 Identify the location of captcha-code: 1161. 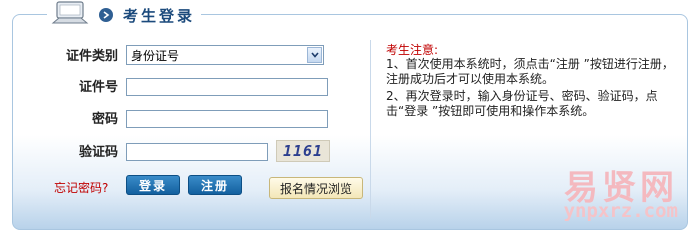
(303, 151).